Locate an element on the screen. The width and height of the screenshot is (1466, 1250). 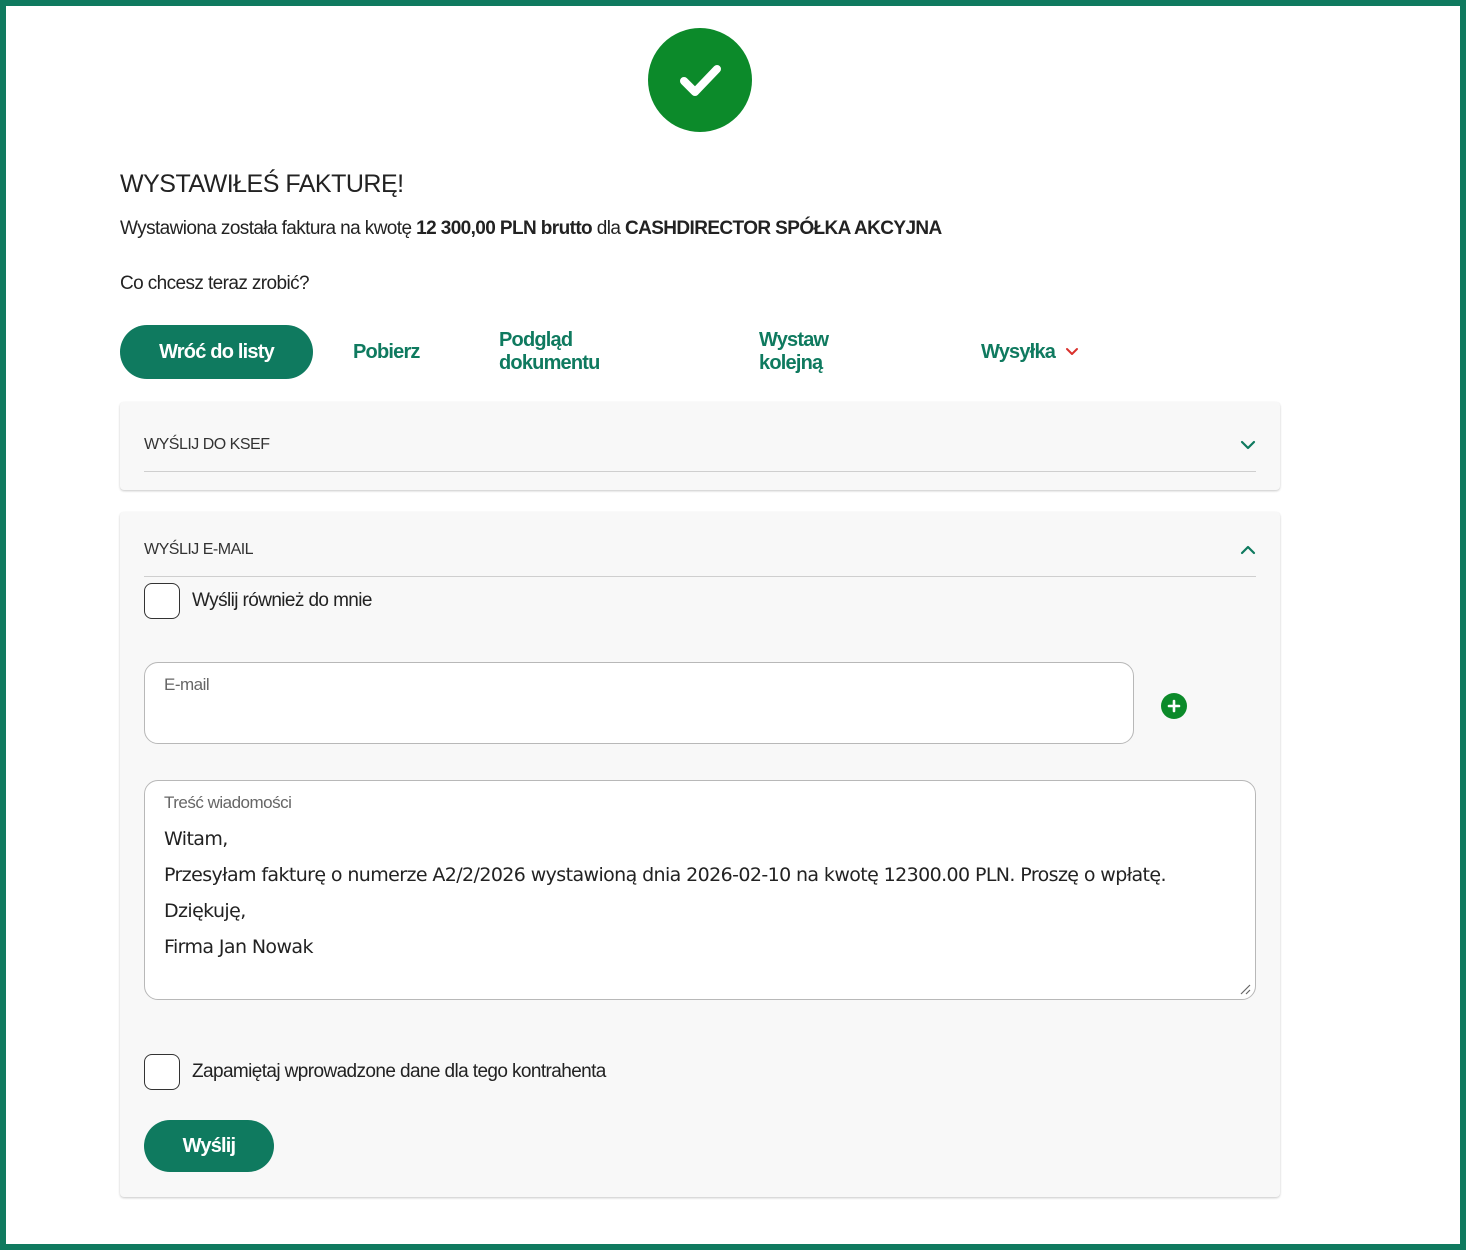
send-copy-checkbox-row: Wyślij również do mnie is located at coordinates (258, 601).